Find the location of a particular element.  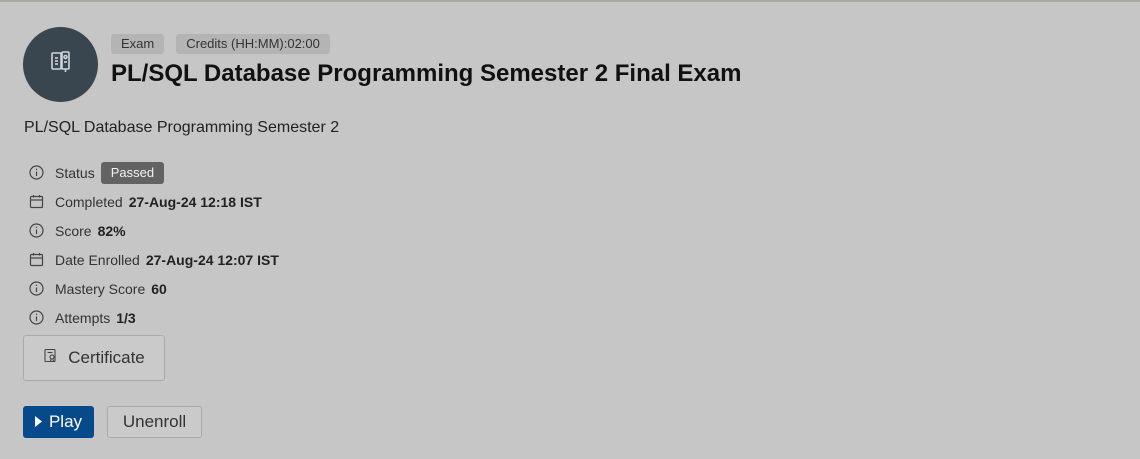

status-badge: Passed is located at coordinates (132, 172).